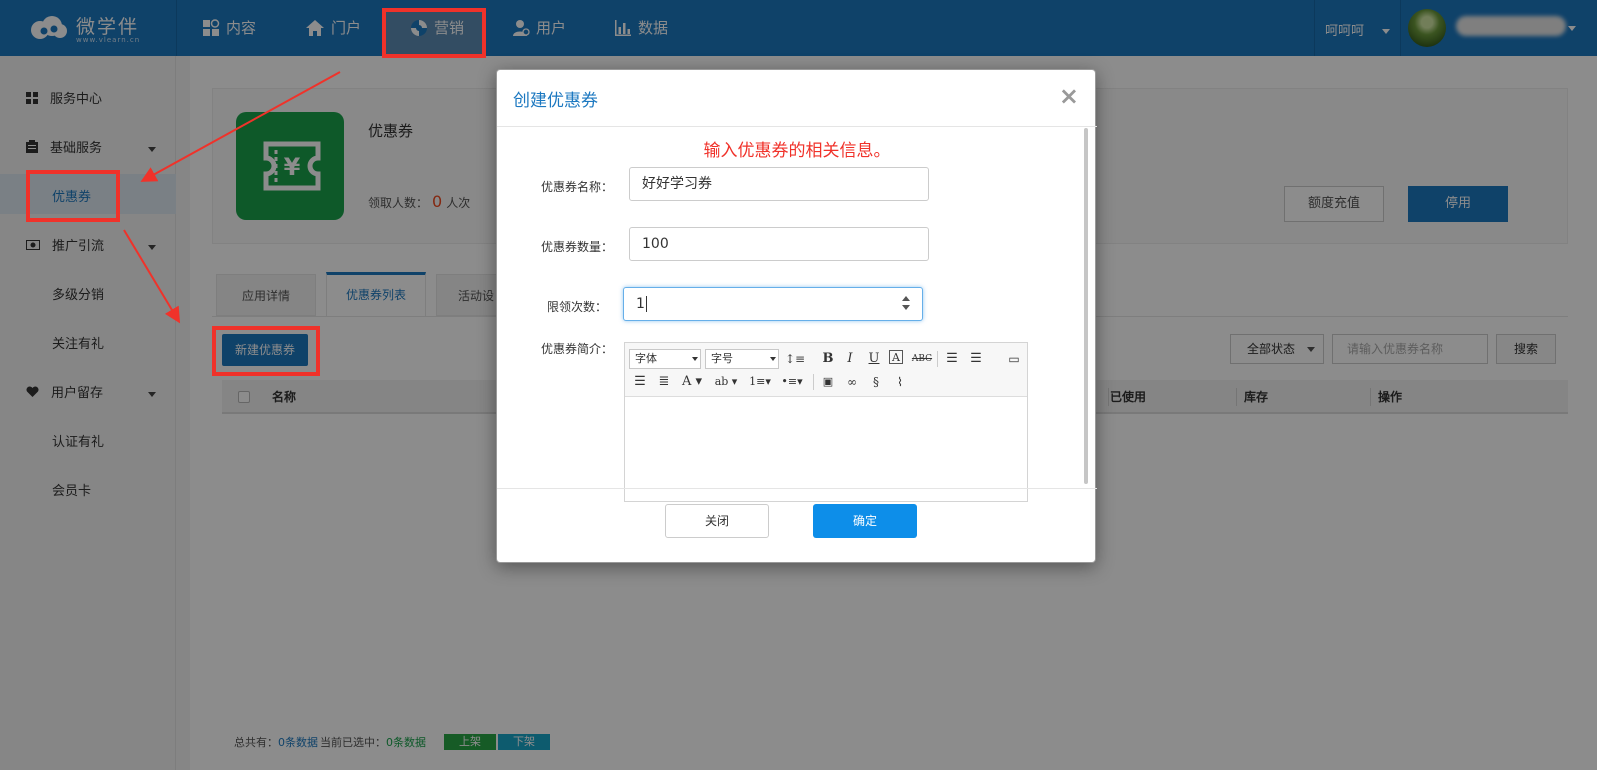 Image resolution: width=1597 pixels, height=770 pixels. I want to click on ordered-list-icon: 1≡▾, so click(760, 382).